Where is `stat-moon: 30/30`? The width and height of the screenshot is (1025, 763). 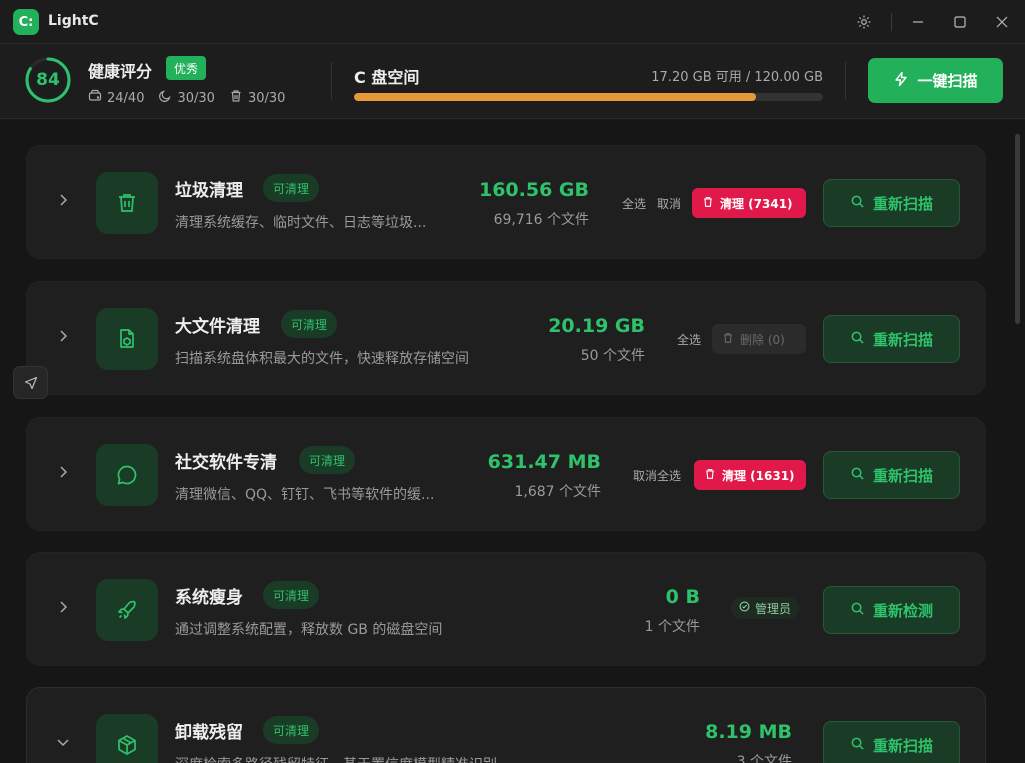
stat-moon: 30/30 is located at coordinates (186, 98).